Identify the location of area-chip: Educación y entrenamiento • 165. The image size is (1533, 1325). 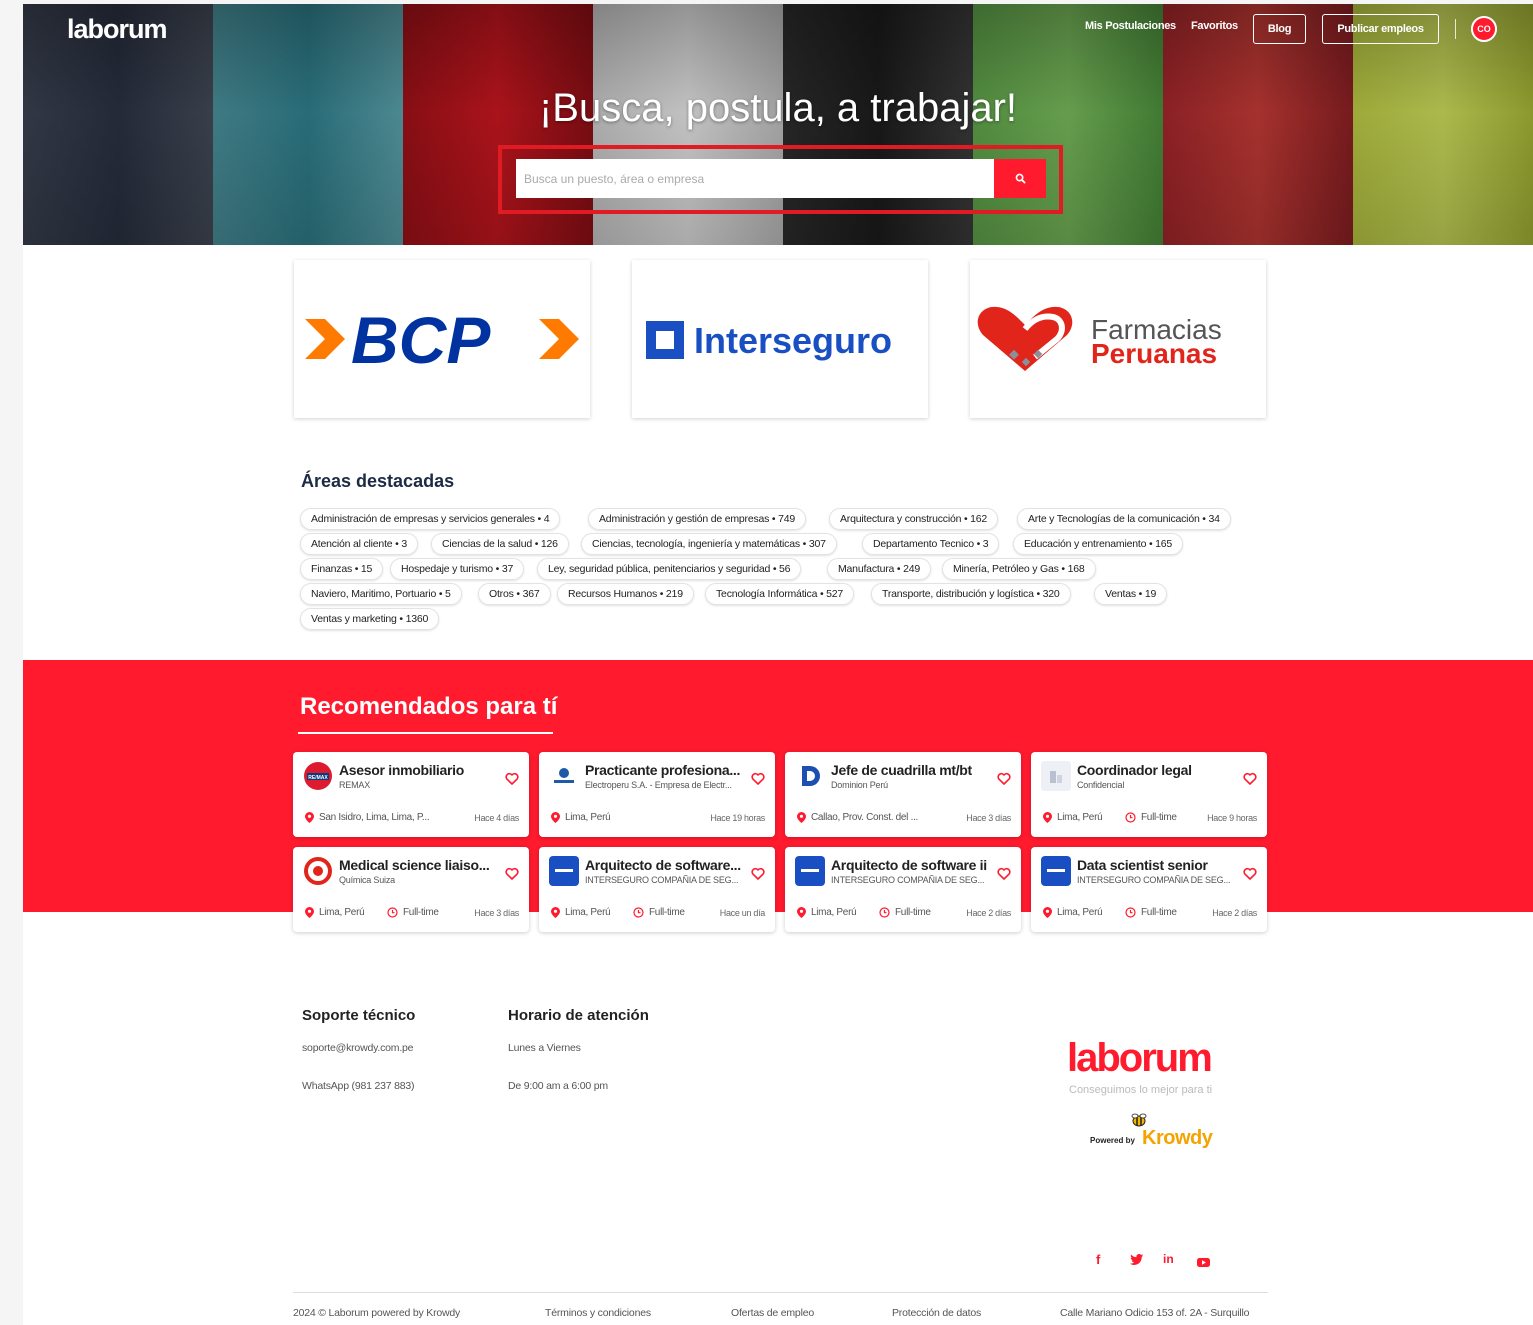
(1098, 544).